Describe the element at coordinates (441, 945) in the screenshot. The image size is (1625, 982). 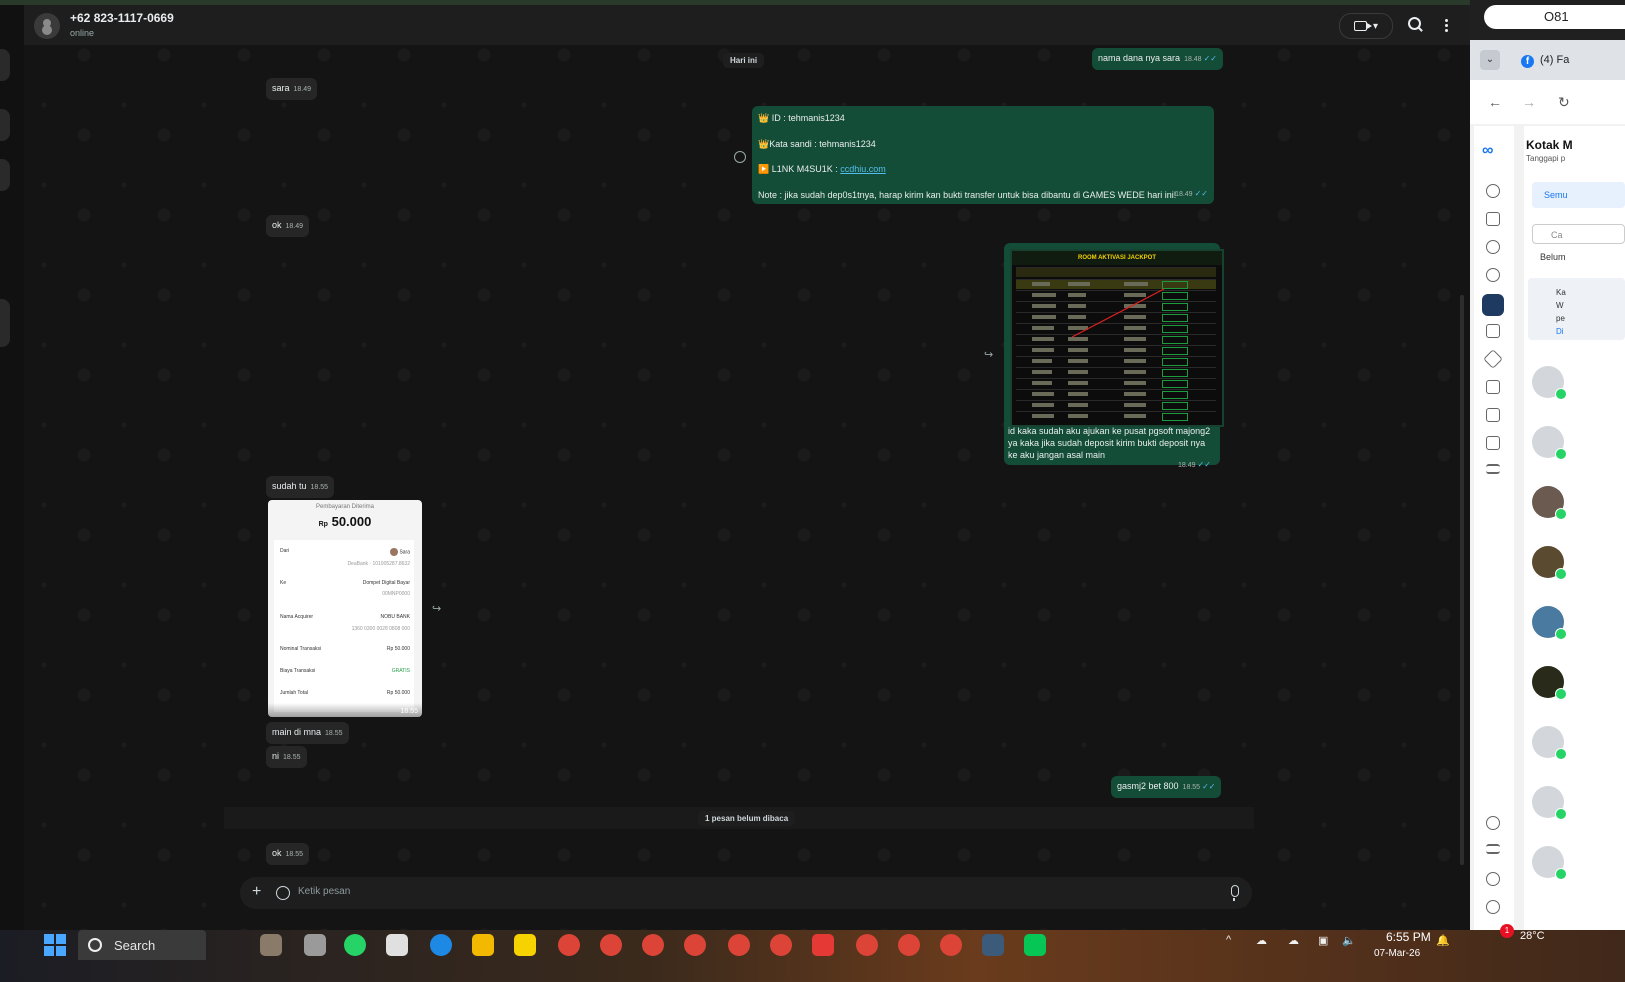
I see `edge-taskbar-icon` at that location.